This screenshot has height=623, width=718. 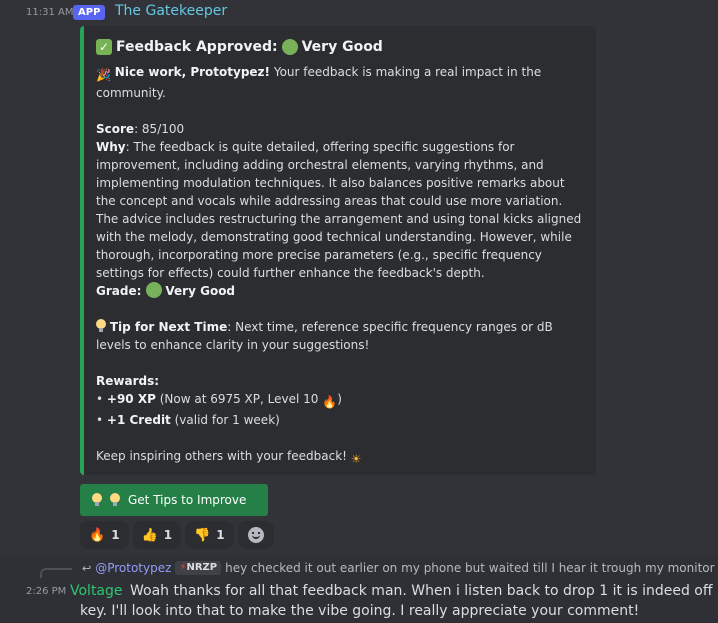 I want to click on thumbs-down-icon: 👎, so click(x=202, y=535).